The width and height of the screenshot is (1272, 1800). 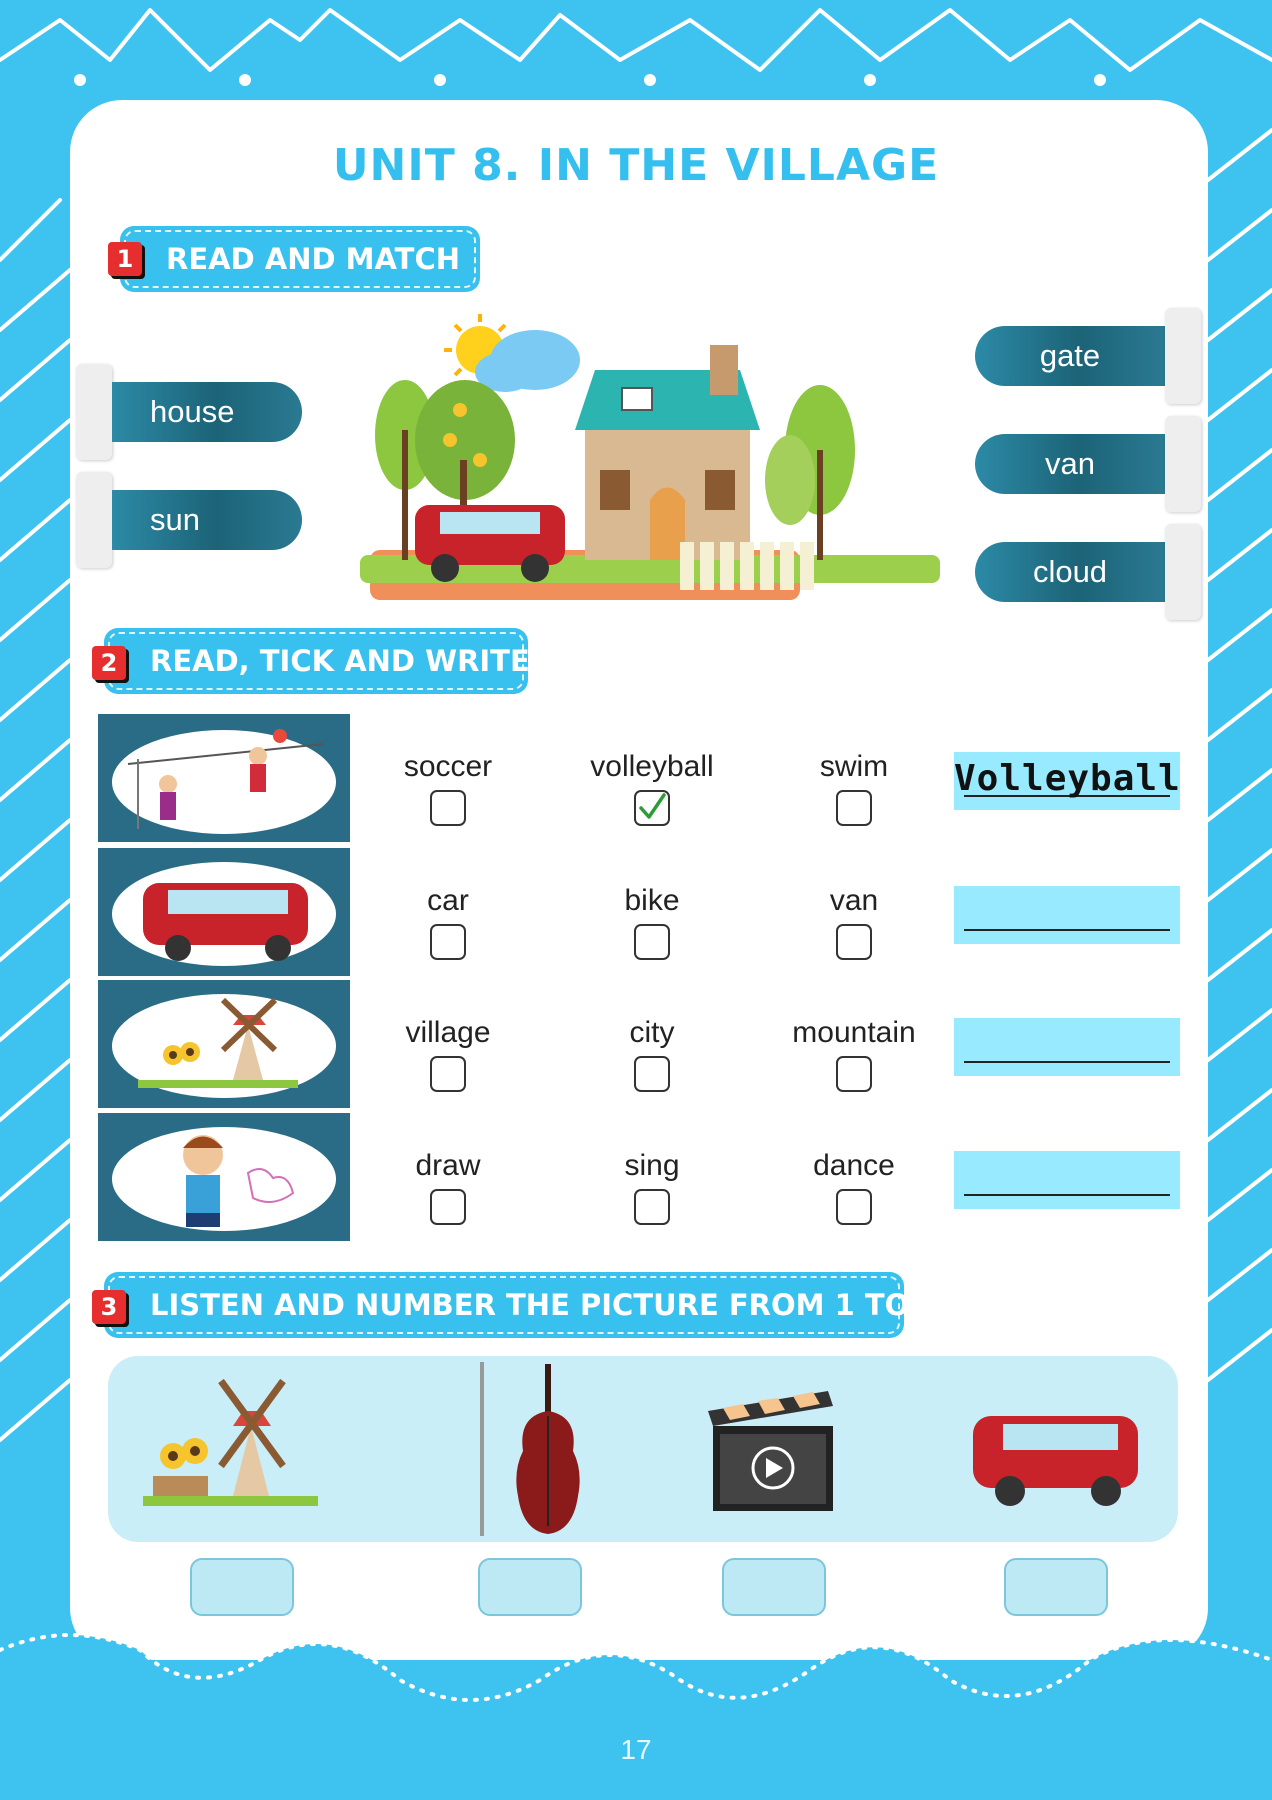 What do you see at coordinates (197, 520) in the screenshot?
I see `match-word-sun: sun` at bounding box center [197, 520].